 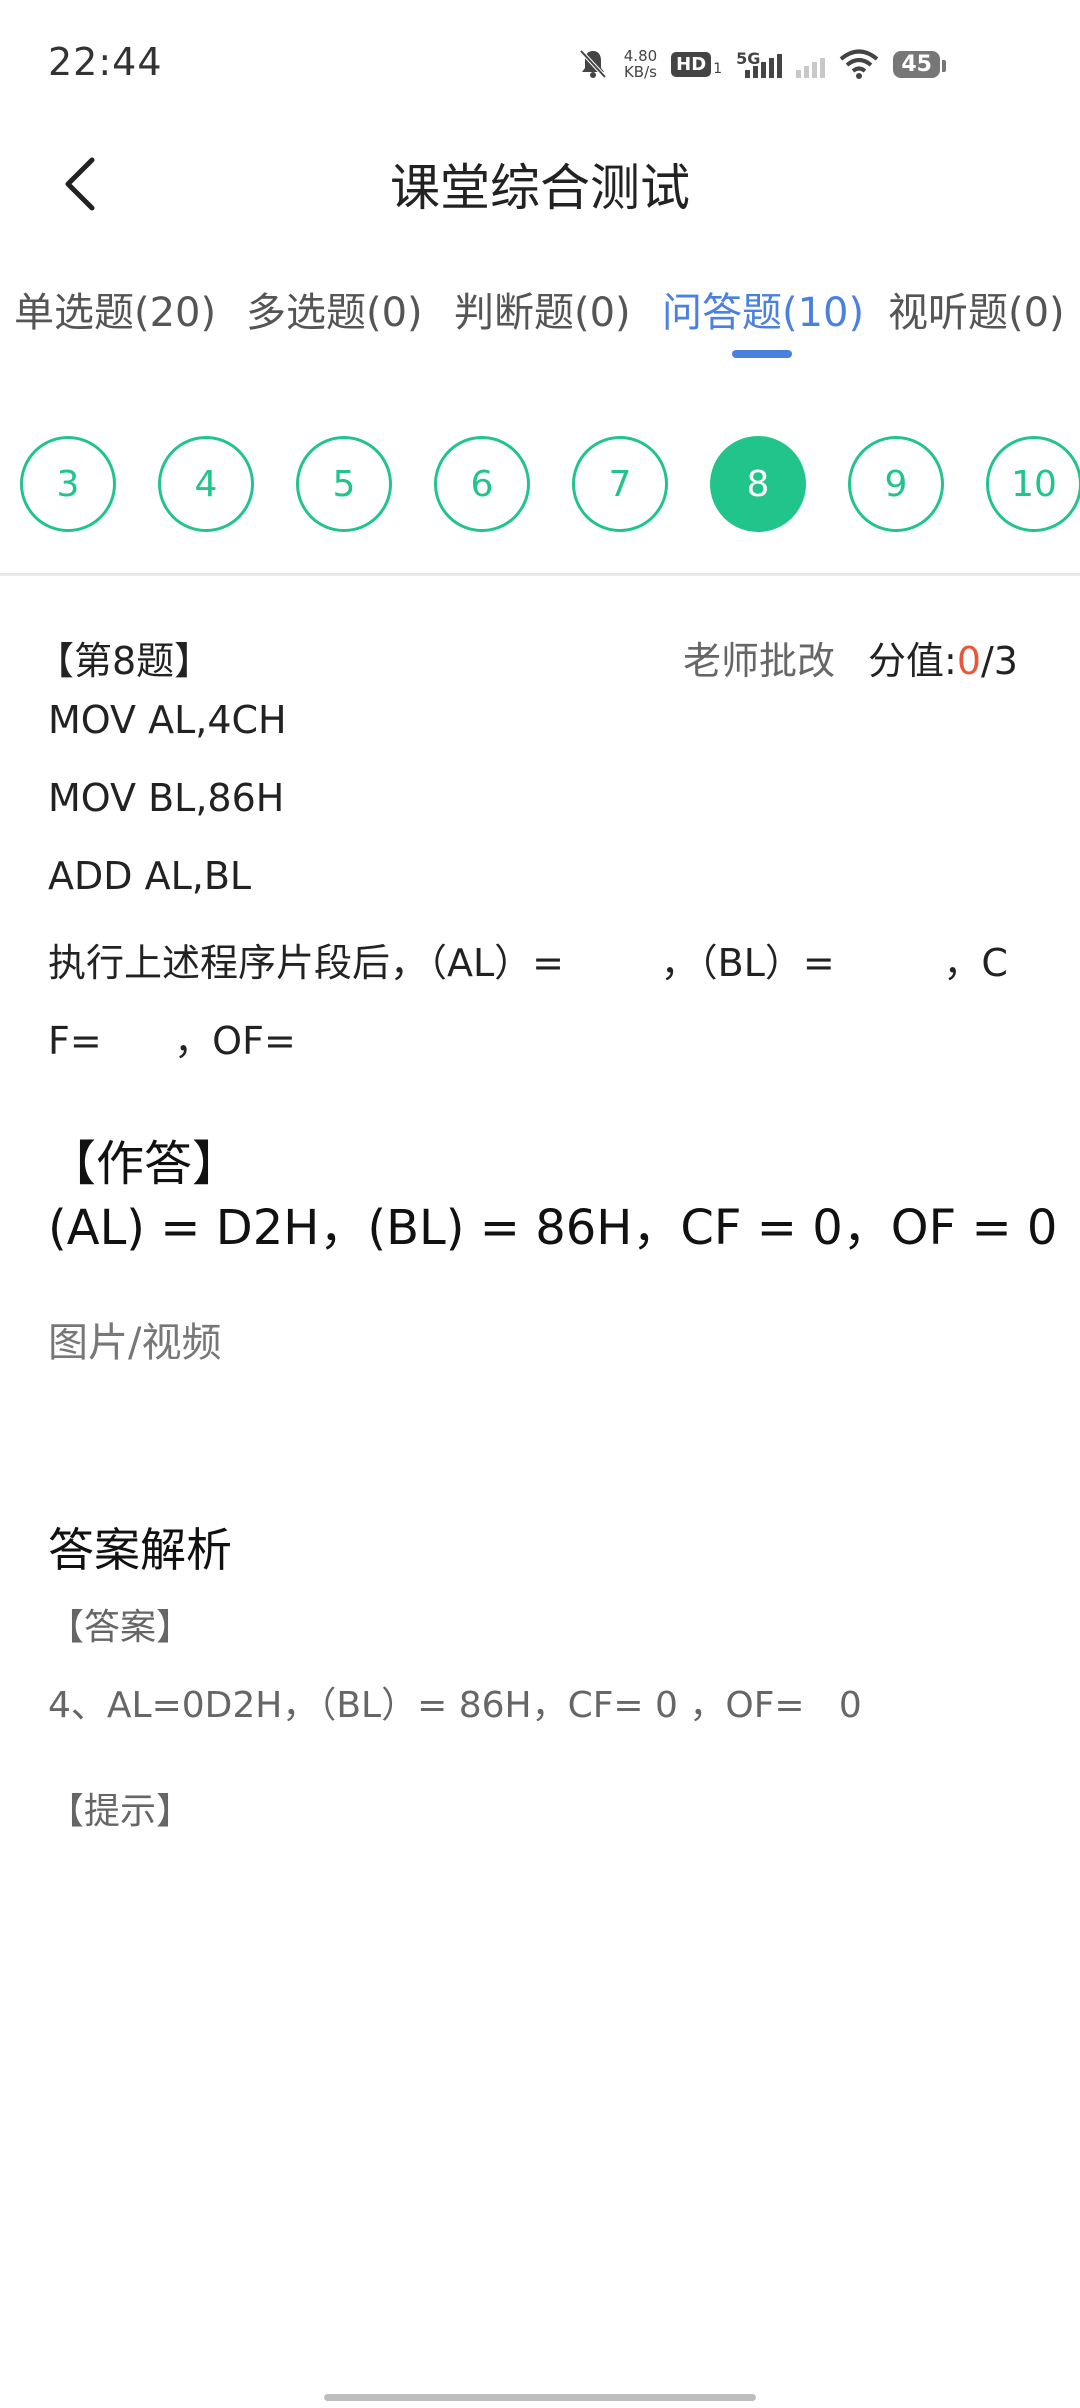 I want to click on question-type-tabs: 单选题(20) 多选题(0) 判断题(0) 问答题(10) 视听题(0), so click(x=540, y=320).